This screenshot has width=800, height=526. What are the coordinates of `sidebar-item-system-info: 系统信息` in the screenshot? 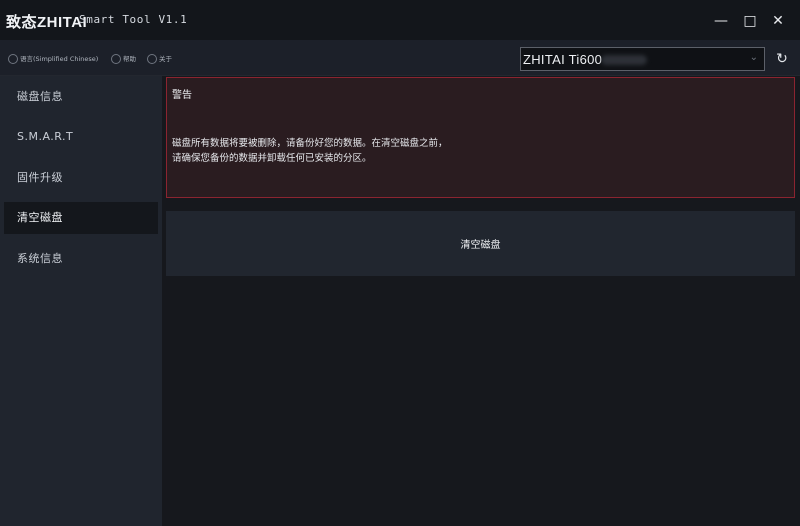 It's located at (81, 259).